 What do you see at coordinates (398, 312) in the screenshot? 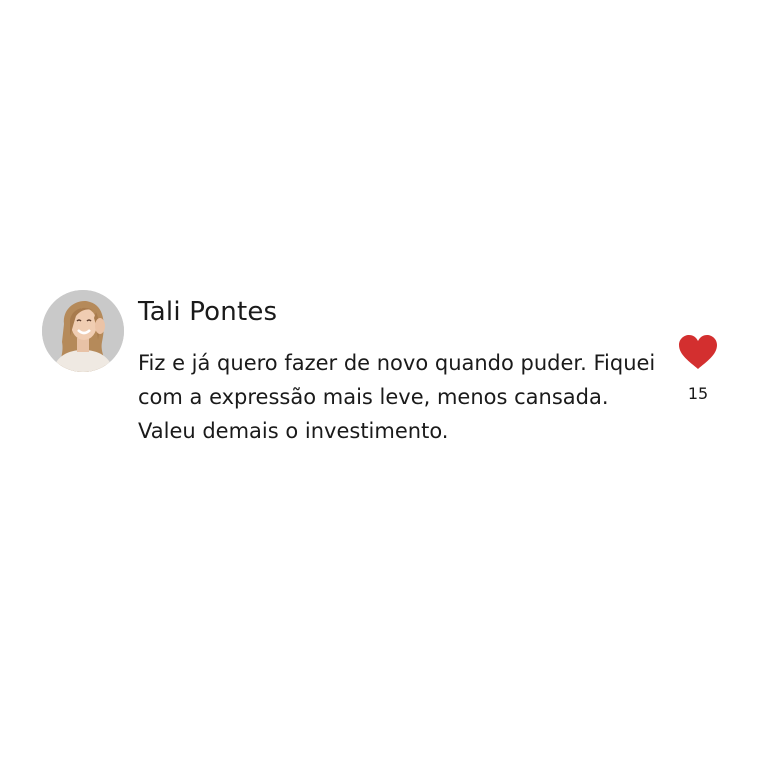
I see `comment-author: Tali Pontes` at bounding box center [398, 312].